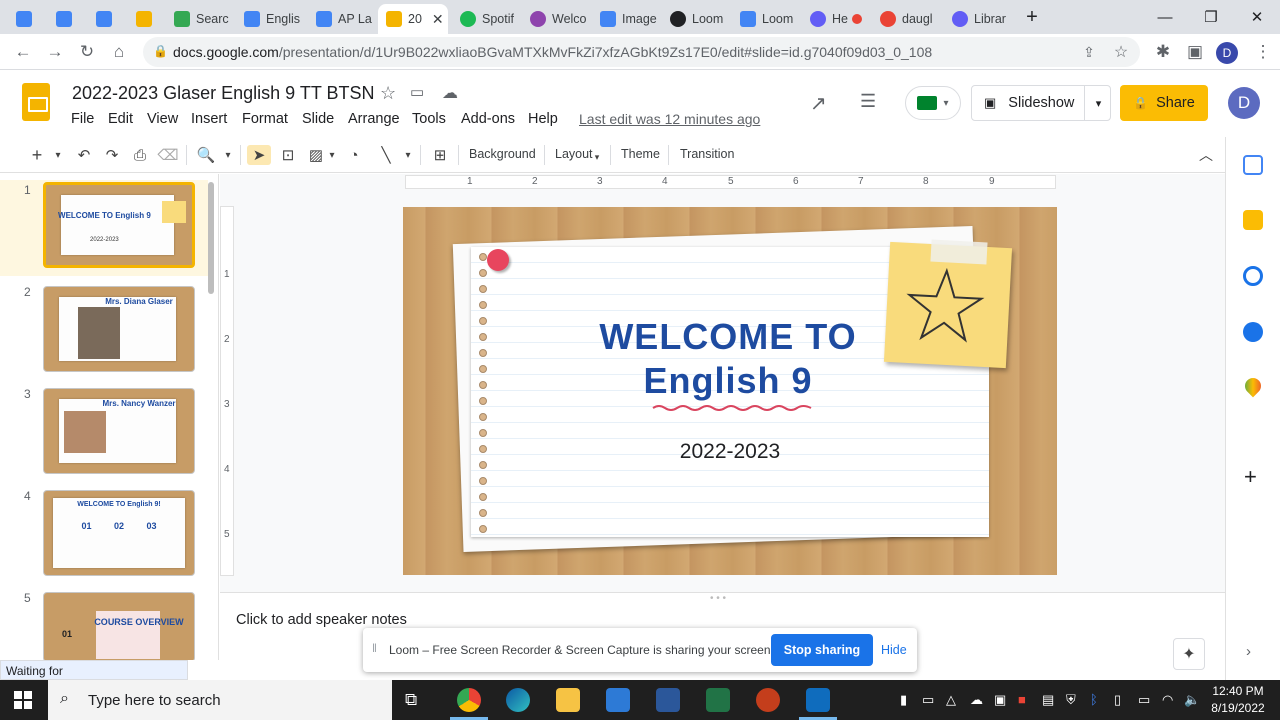 Image resolution: width=1280 pixels, height=720 pixels. I want to click on menu-view: View, so click(162, 119).